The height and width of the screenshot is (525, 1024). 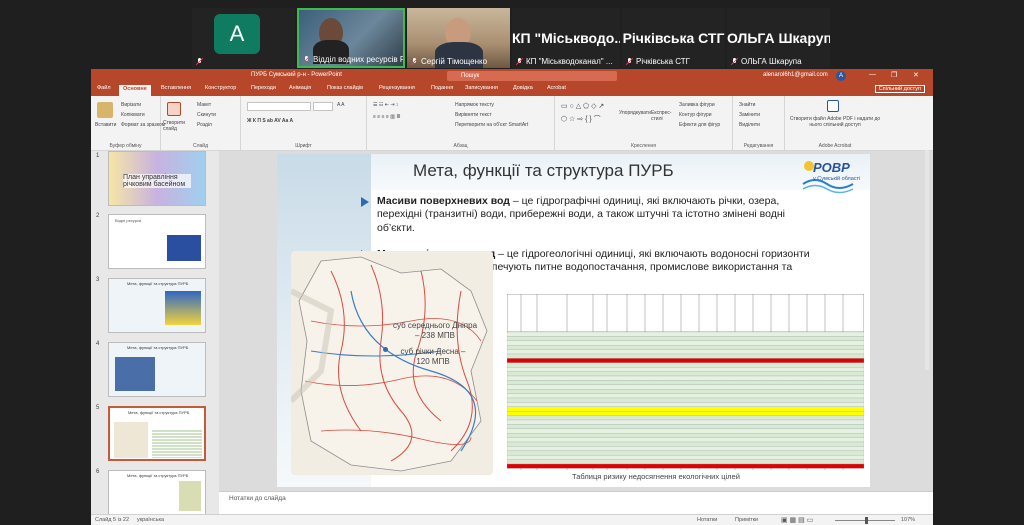 I want to click on quick-styles-button: Експрес-стилі, so click(x=664, y=116).